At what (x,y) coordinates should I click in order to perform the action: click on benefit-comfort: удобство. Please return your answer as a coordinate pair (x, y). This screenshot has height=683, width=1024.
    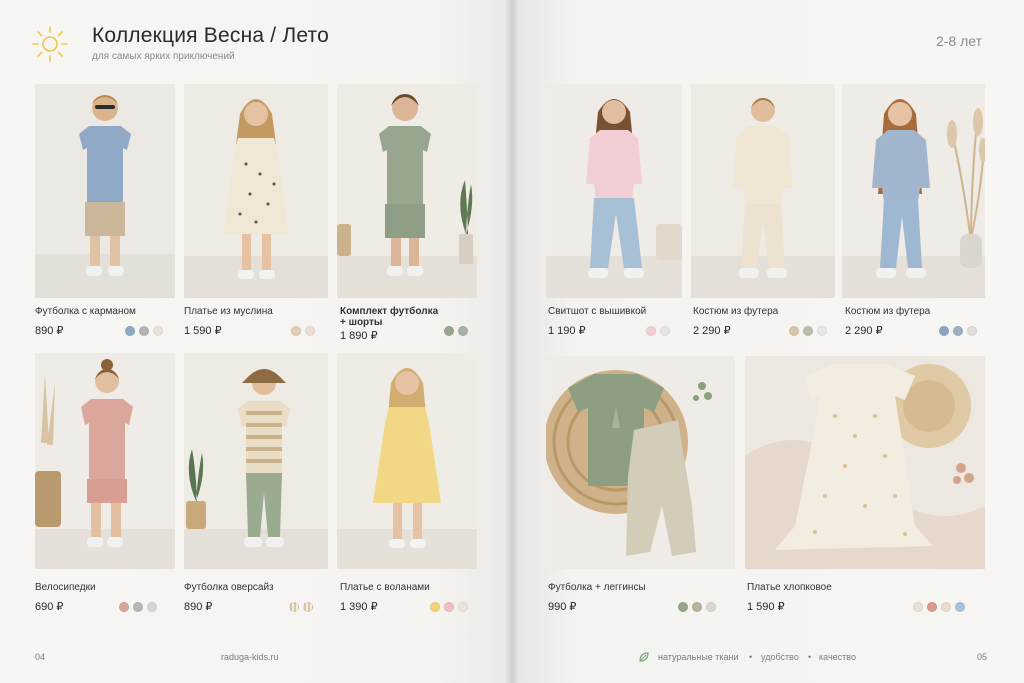
    Looking at the image, I should click on (780, 657).